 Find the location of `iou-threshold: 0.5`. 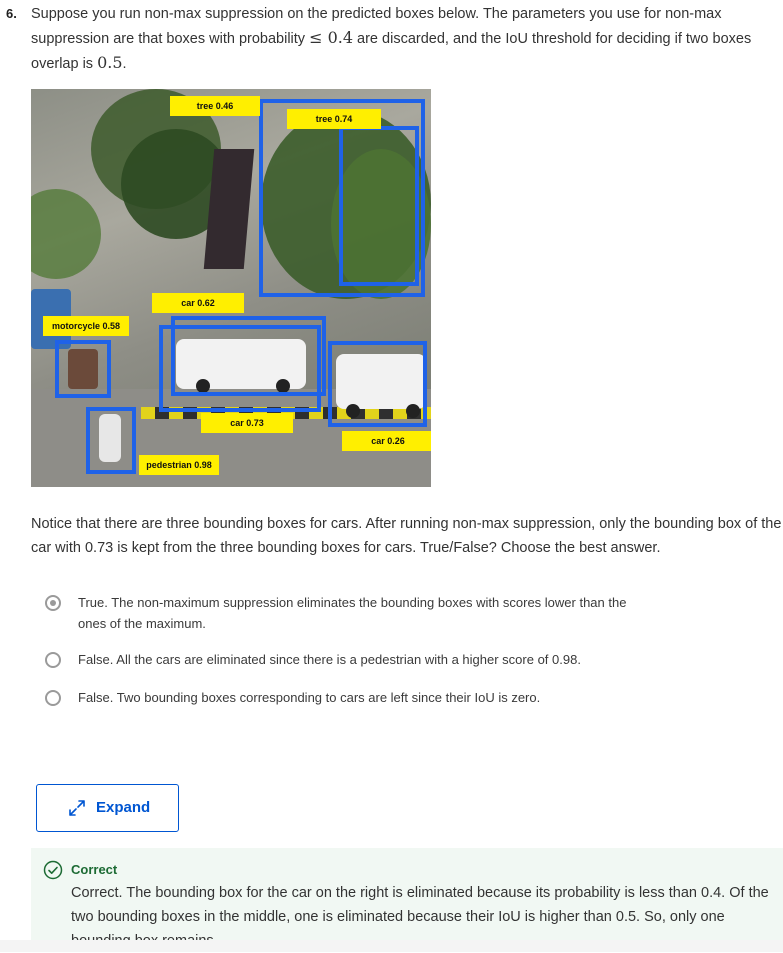

iou-threshold: 0.5 is located at coordinates (110, 62).